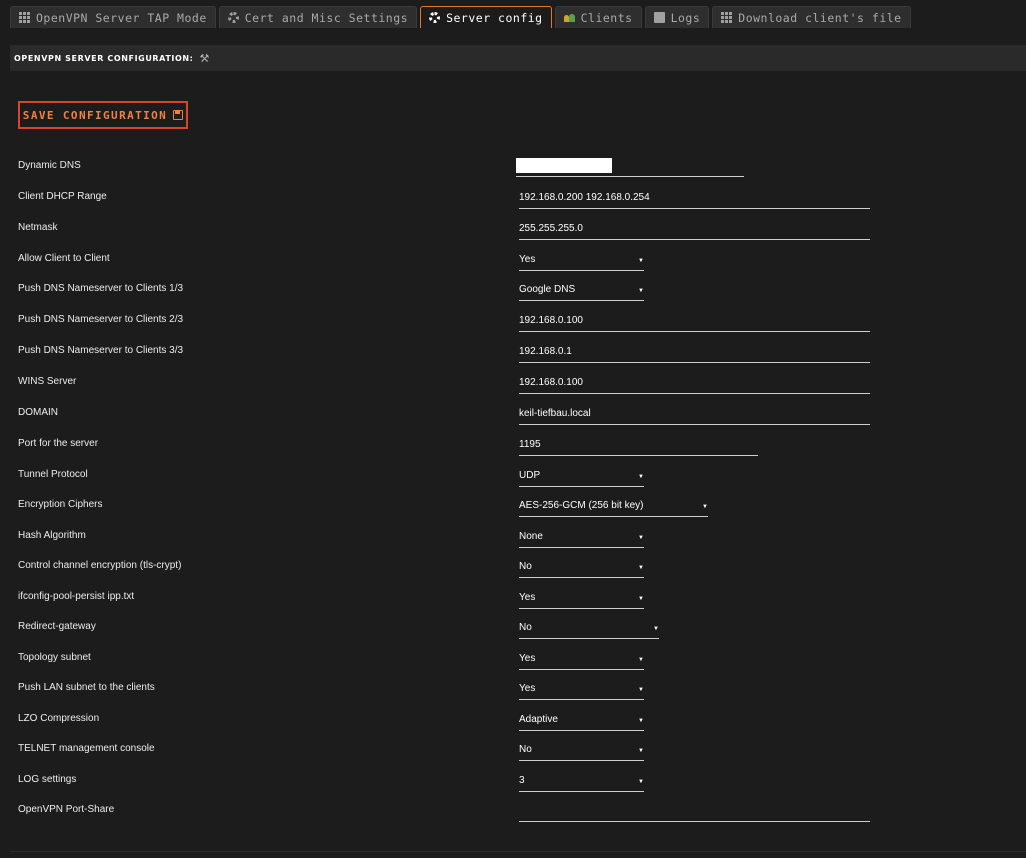 This screenshot has height=858, width=1026. I want to click on document-icon, so click(659, 17).